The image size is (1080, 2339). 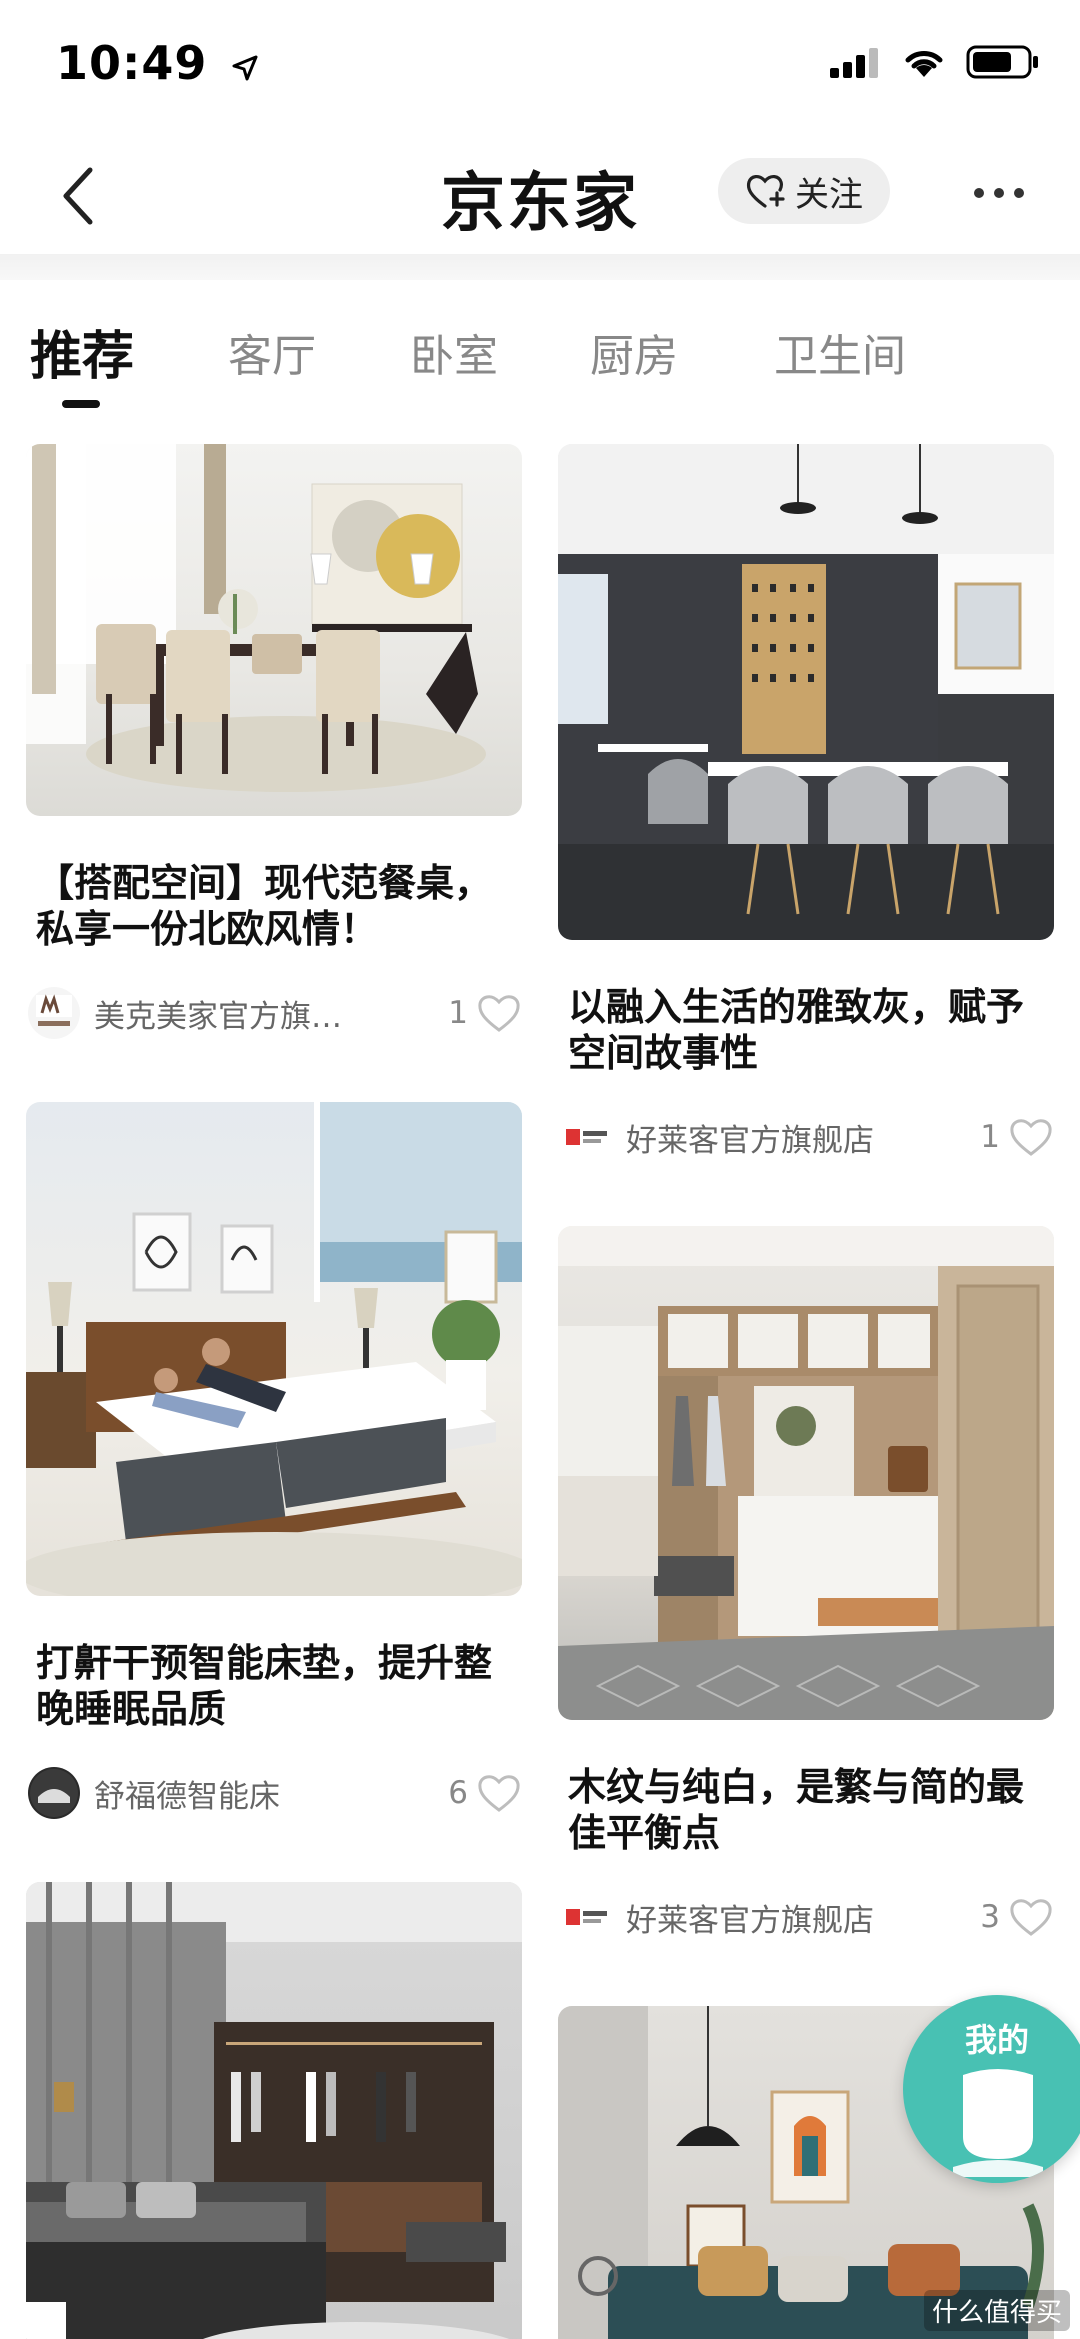 What do you see at coordinates (458, 1793) in the screenshot?
I see `like-count: 6` at bounding box center [458, 1793].